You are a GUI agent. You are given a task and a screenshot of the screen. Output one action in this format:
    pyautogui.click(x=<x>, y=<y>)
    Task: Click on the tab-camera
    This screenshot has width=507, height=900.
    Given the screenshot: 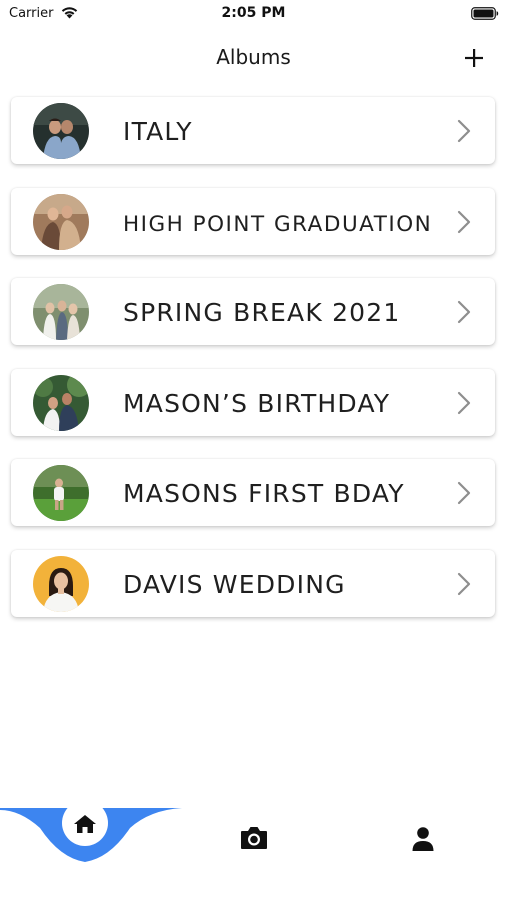 What is the action you would take?
    pyautogui.click(x=254, y=838)
    